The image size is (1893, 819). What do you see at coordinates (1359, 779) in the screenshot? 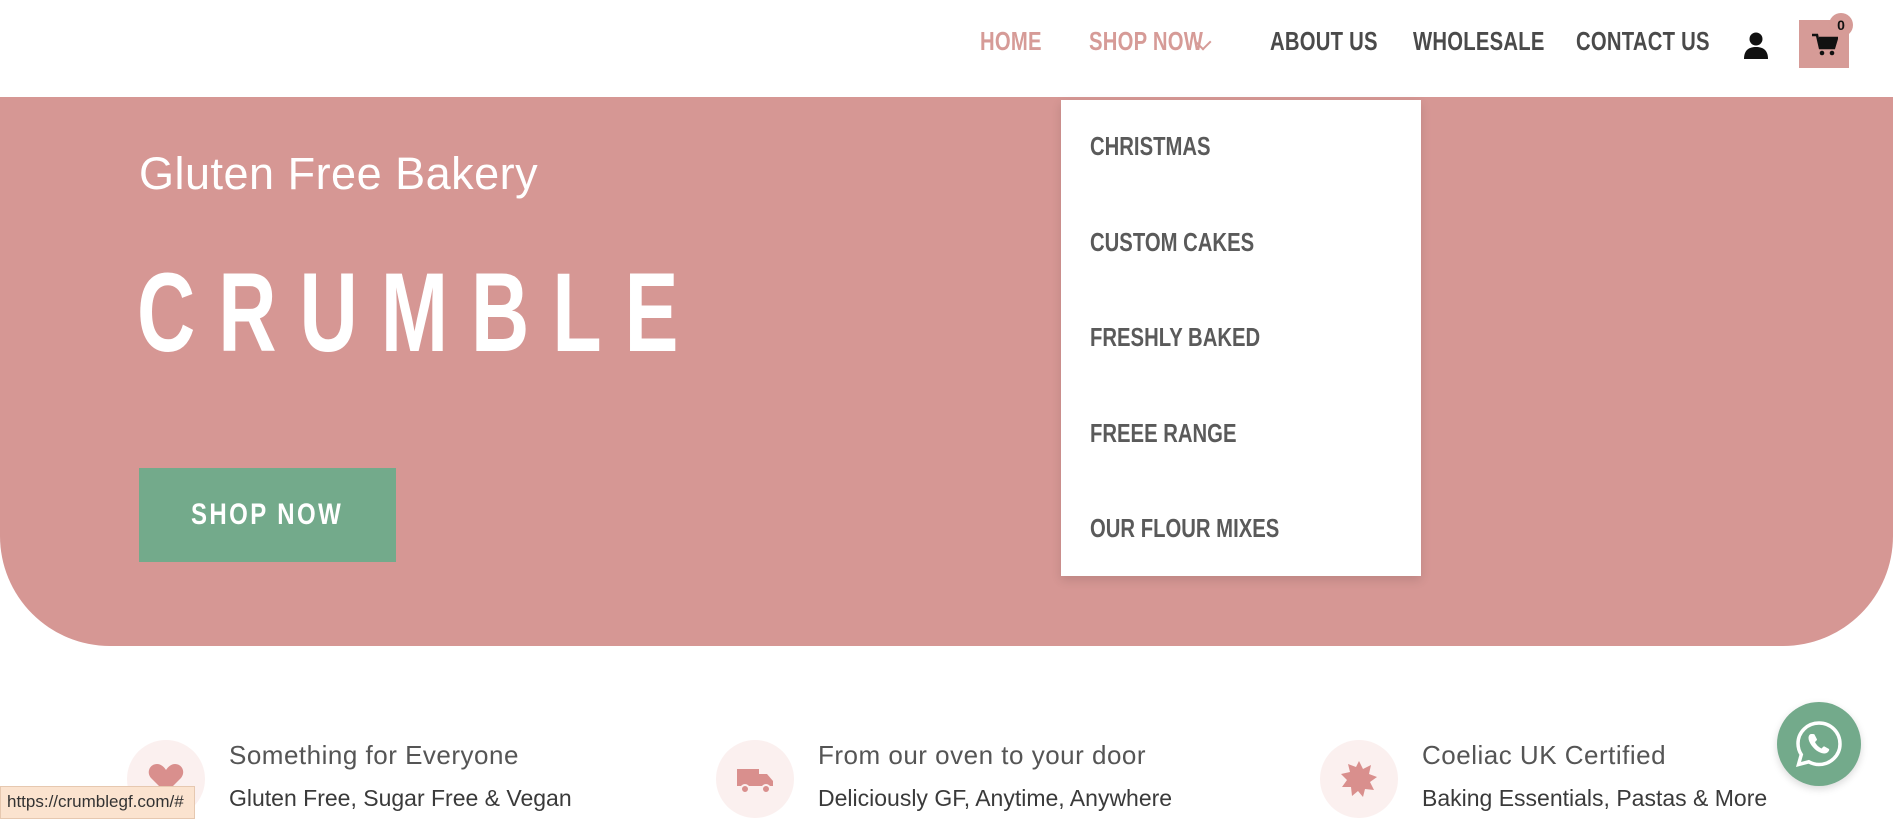
I see `badge-icon` at bounding box center [1359, 779].